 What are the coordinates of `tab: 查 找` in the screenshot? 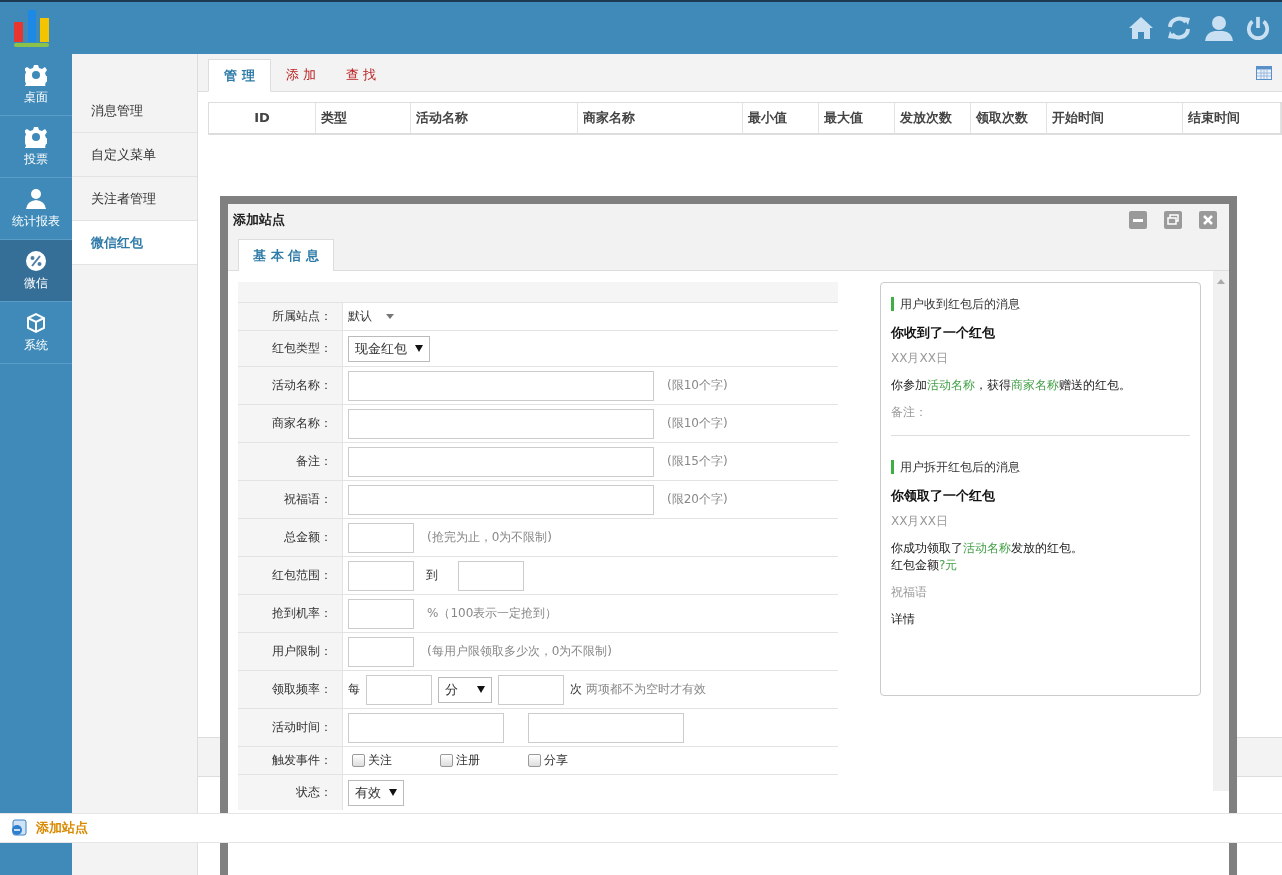 It's located at (360, 75).